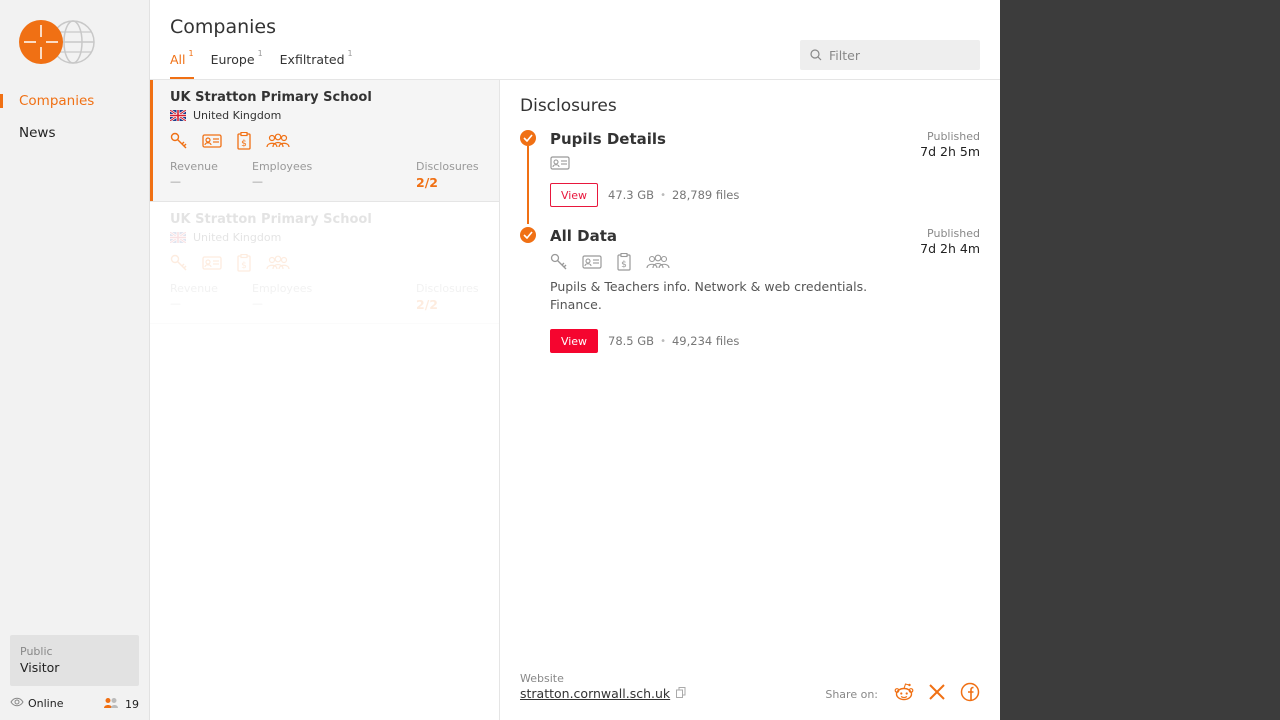  I want to click on tab-all: All 1, so click(182, 64).